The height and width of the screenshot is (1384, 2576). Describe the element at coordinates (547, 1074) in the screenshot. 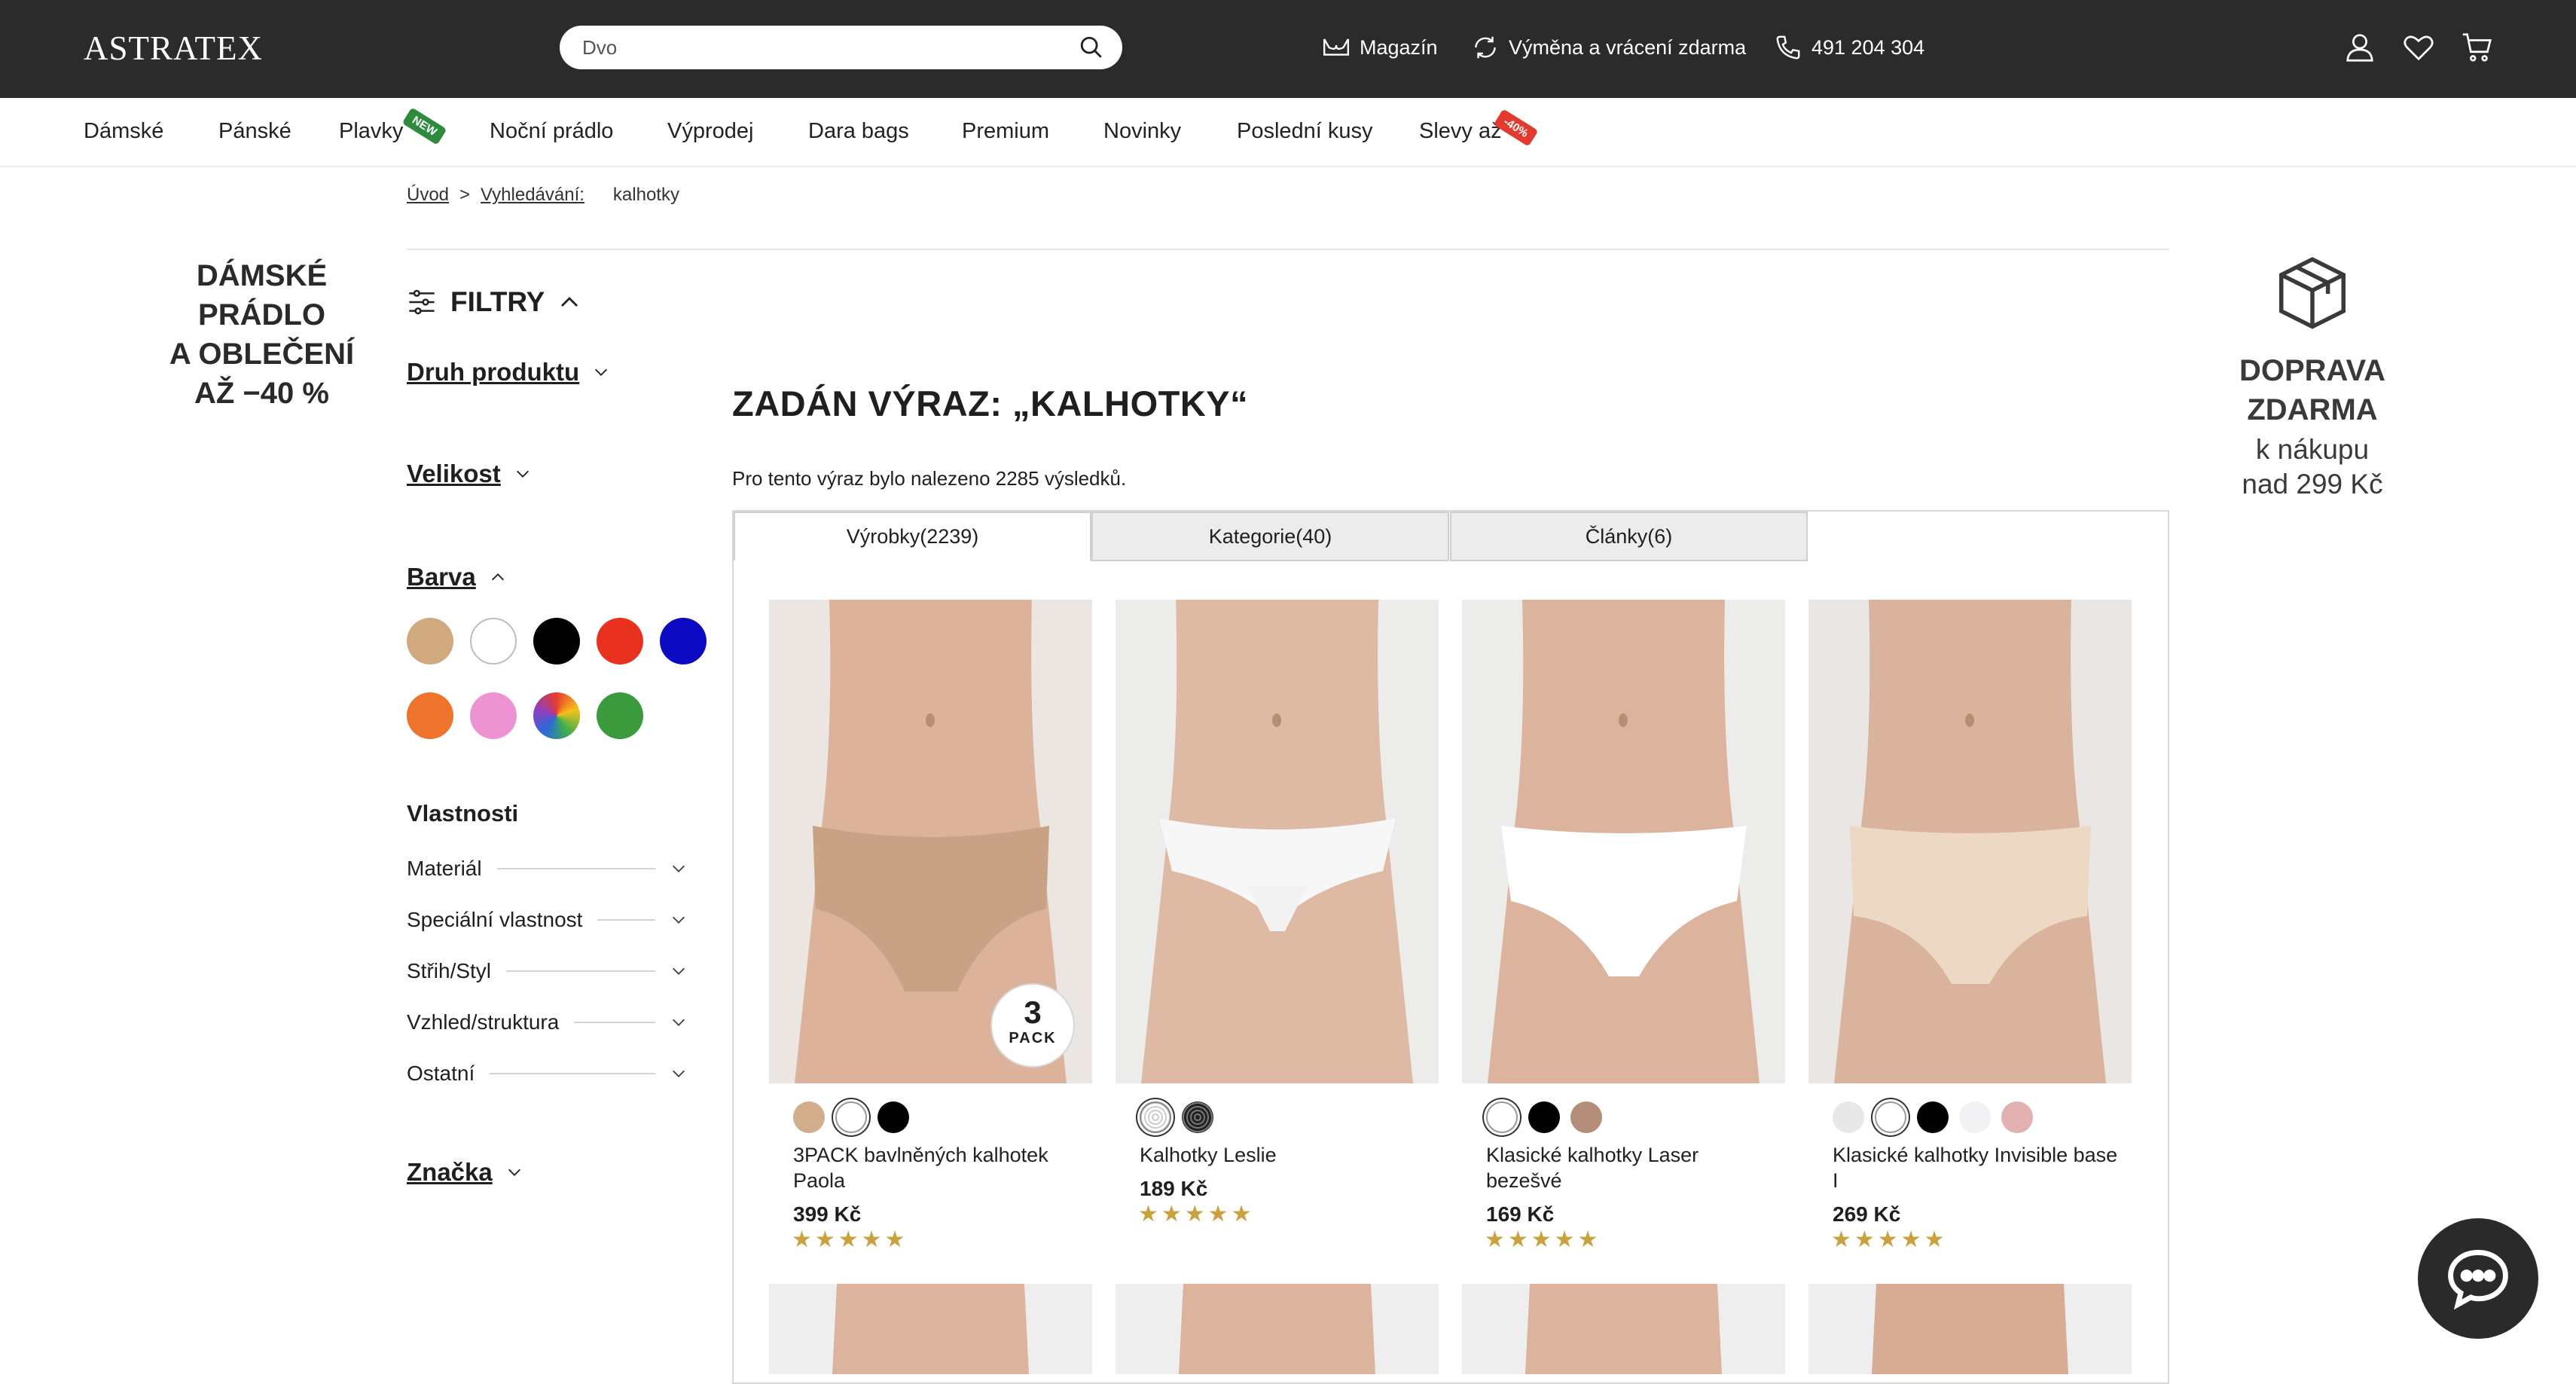

I see `filter-other: Ostatní` at that location.